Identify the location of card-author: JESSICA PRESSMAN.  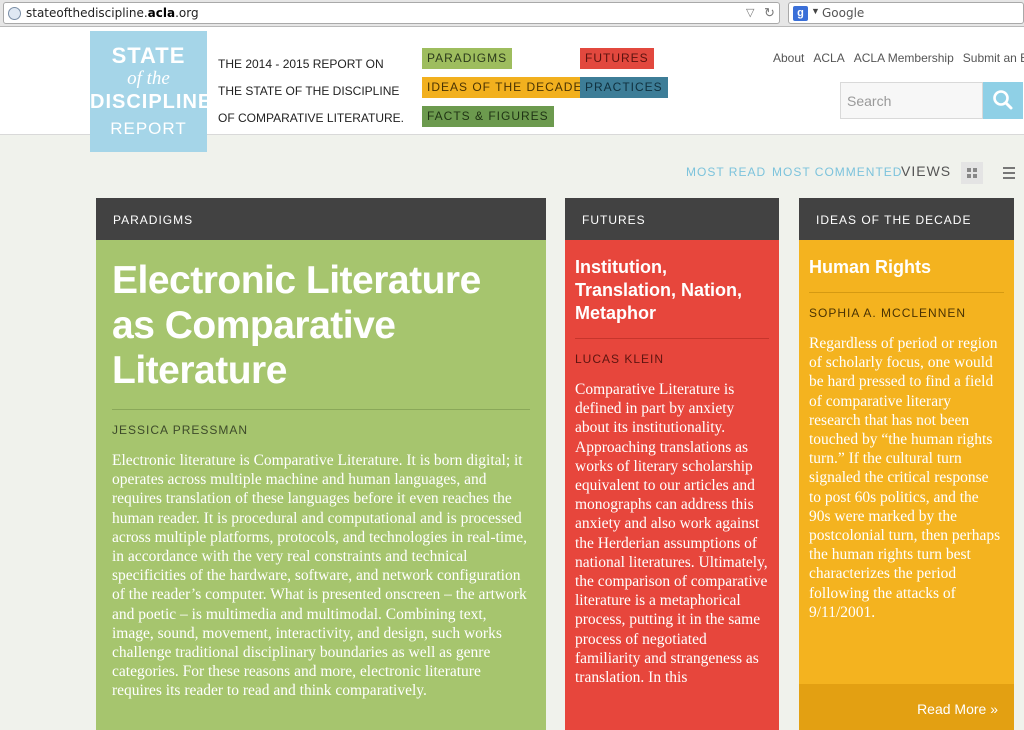
(321, 430).